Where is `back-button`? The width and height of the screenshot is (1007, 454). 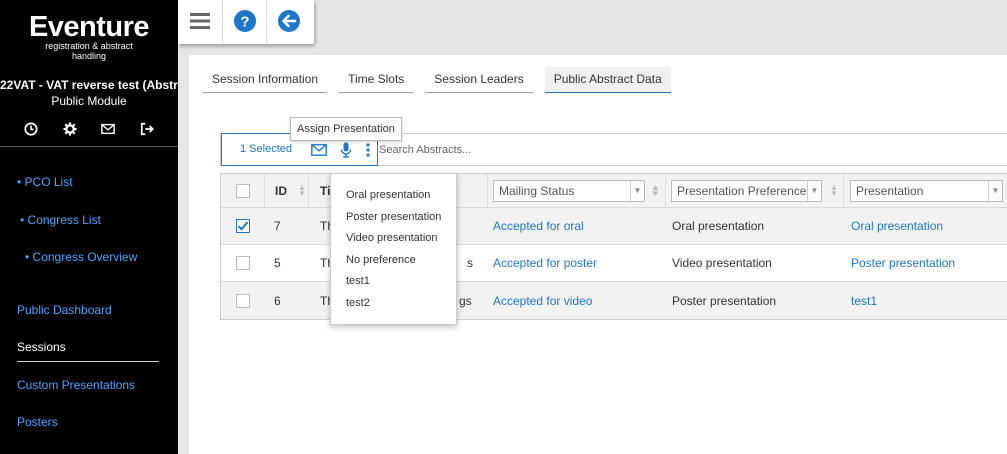 back-button is located at coordinates (288, 22).